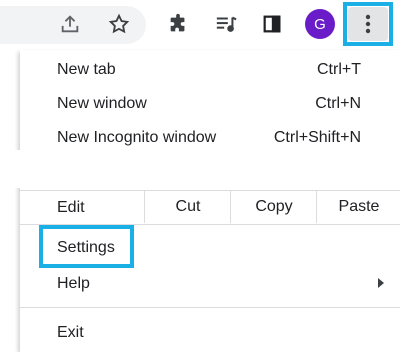 The height and width of the screenshot is (352, 400). What do you see at coordinates (70, 332) in the screenshot?
I see `exit-label: Exit` at bounding box center [70, 332].